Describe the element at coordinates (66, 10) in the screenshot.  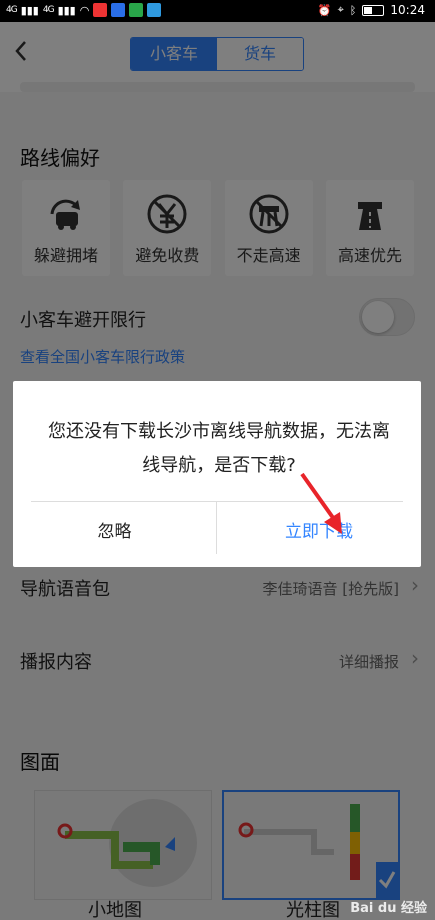
I see `signal-icon-2: ▮▮▮` at that location.